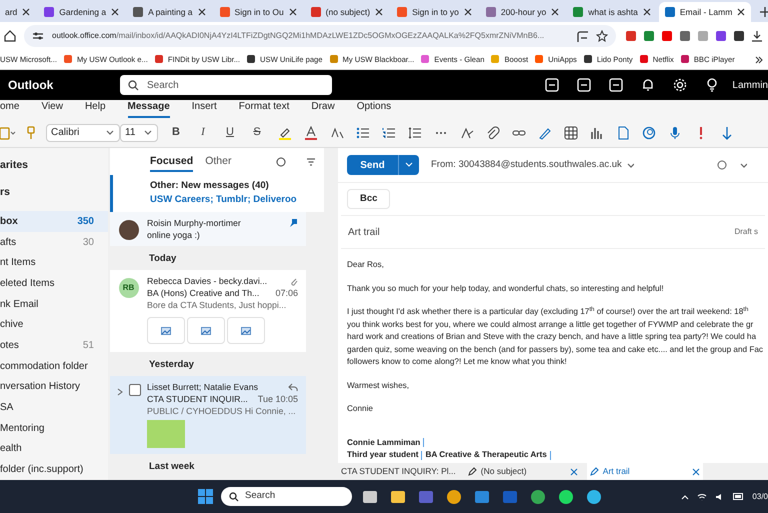 This screenshot has width=768, height=513. Describe the element at coordinates (383, 442) in the screenshot. I see `signature-text: Connie Lammiman` at that location.